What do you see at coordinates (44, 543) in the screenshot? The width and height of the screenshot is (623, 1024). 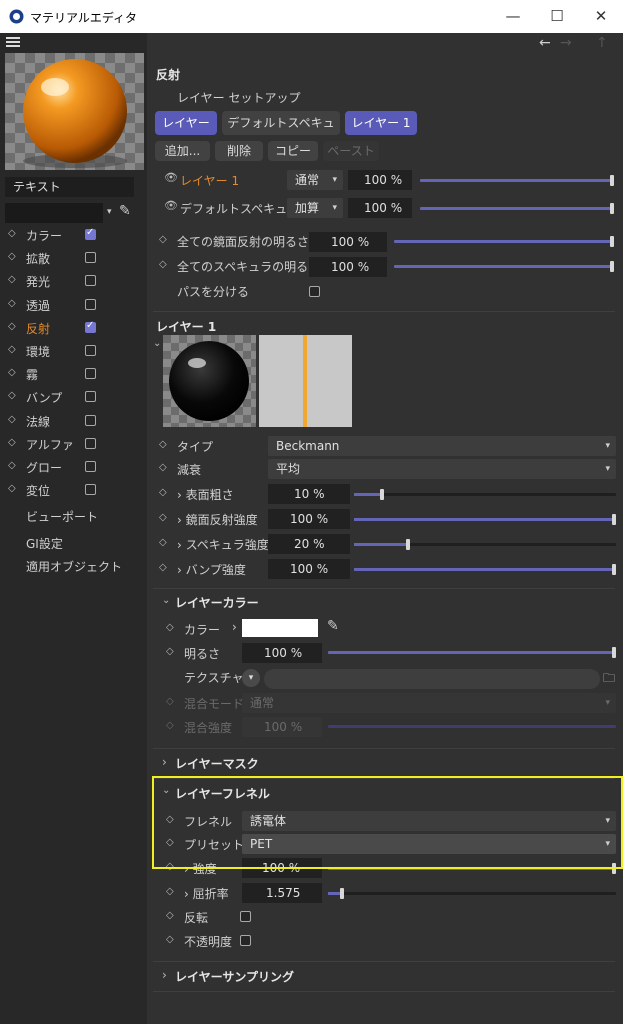 I see `gi-settings-link: GI設定` at bounding box center [44, 543].